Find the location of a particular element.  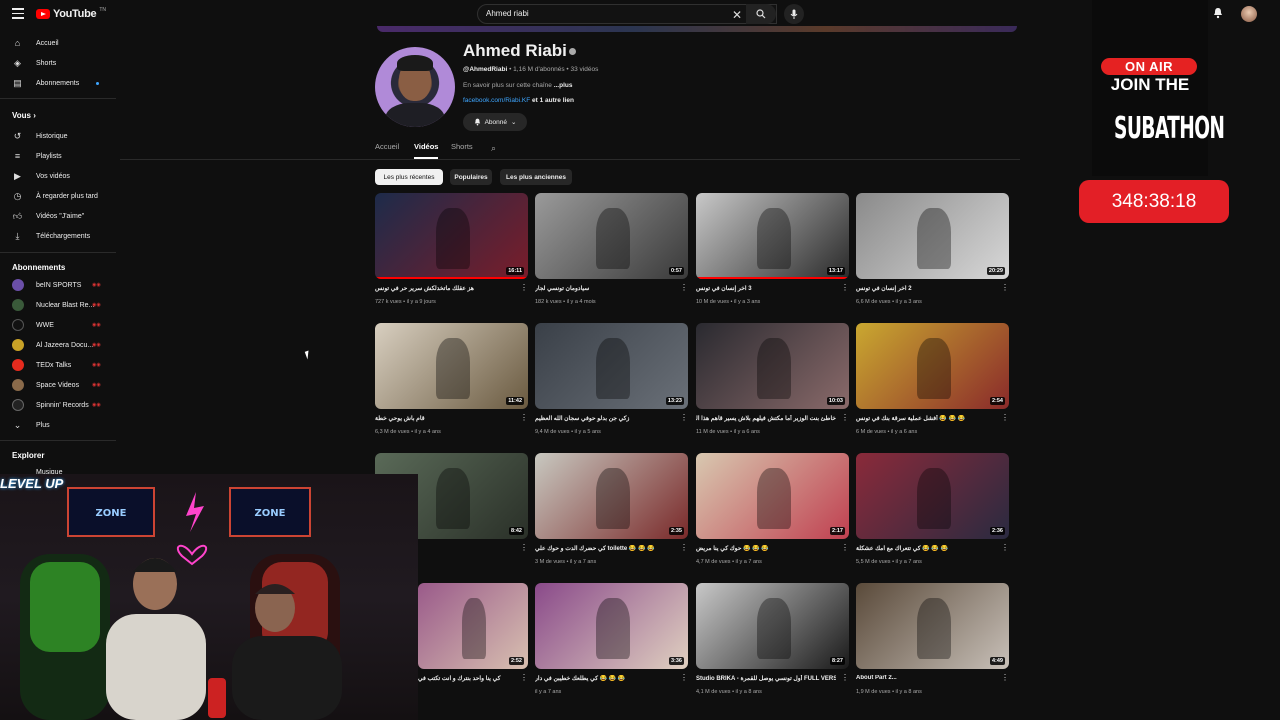

video-thumbnail: 2:36 is located at coordinates (932, 496).